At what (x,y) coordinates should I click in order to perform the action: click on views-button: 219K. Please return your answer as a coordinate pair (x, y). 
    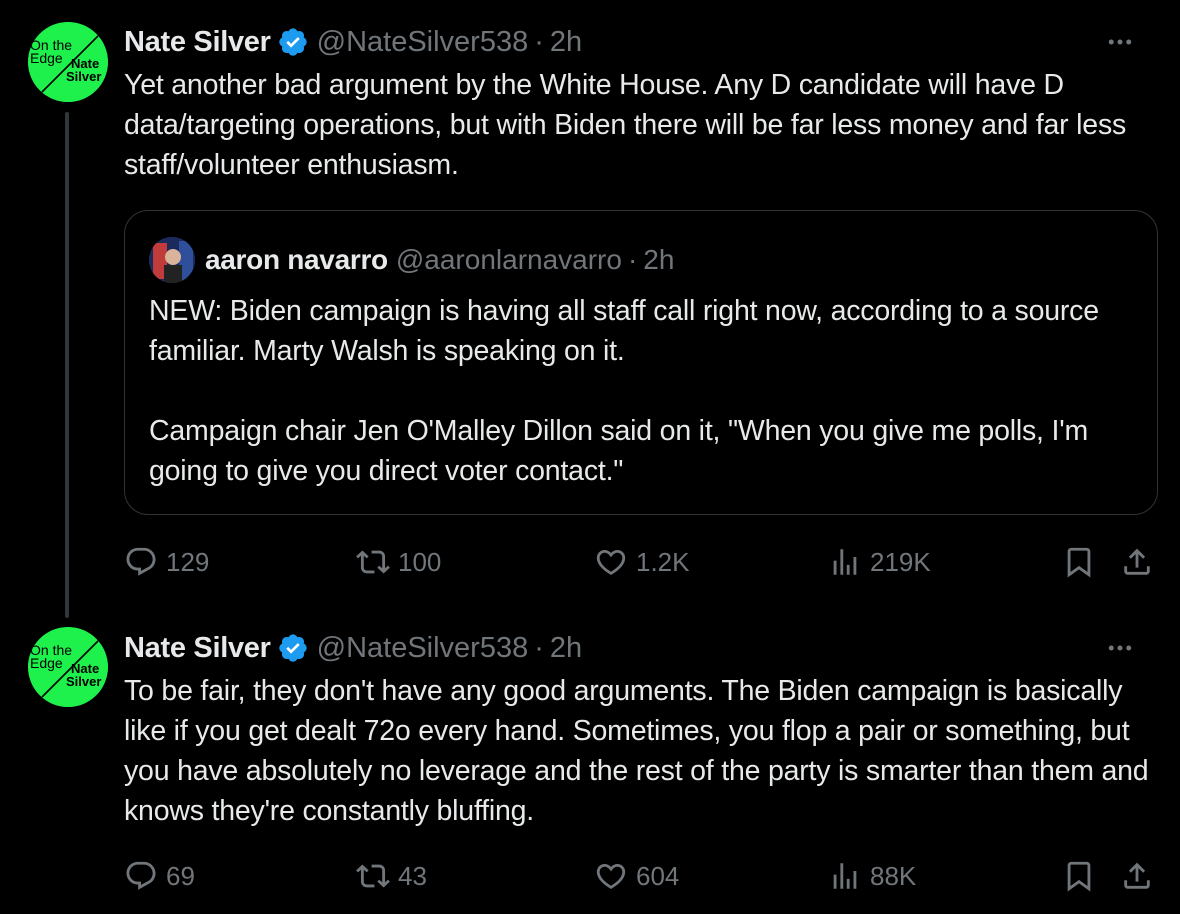
    Looking at the image, I should click on (879, 562).